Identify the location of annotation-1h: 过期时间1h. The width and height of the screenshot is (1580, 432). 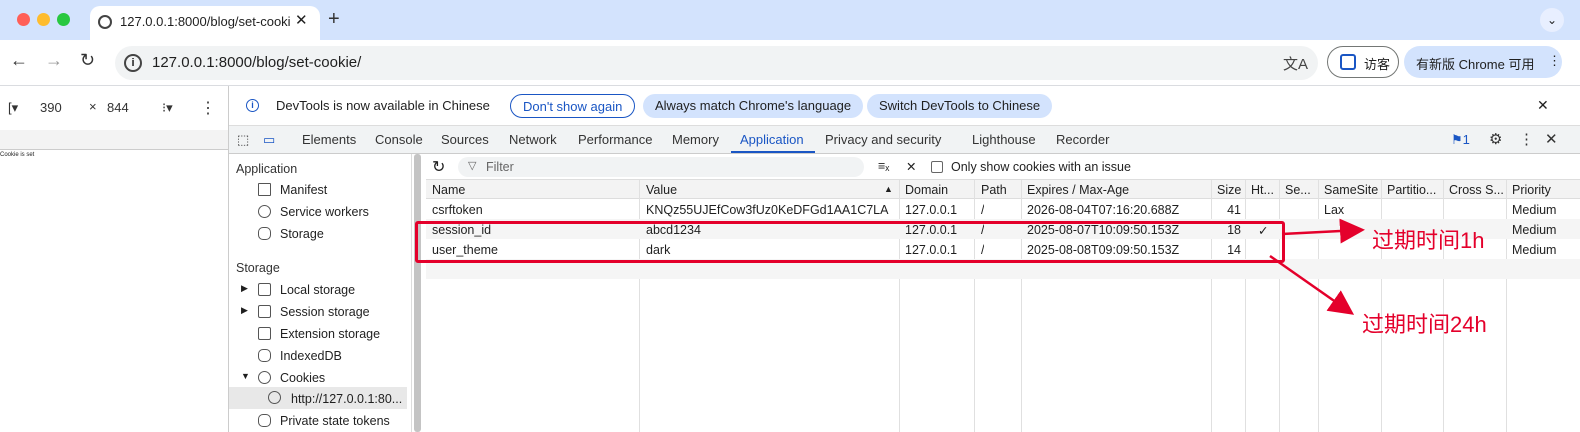
(1428, 240).